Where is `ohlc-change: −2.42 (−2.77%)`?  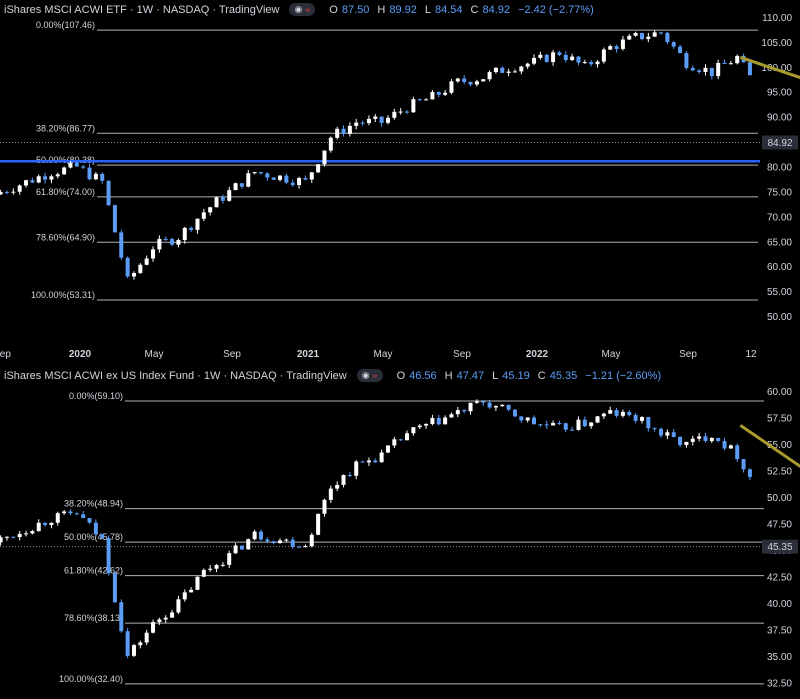 ohlc-change: −2.42 (−2.77%) is located at coordinates (556, 9).